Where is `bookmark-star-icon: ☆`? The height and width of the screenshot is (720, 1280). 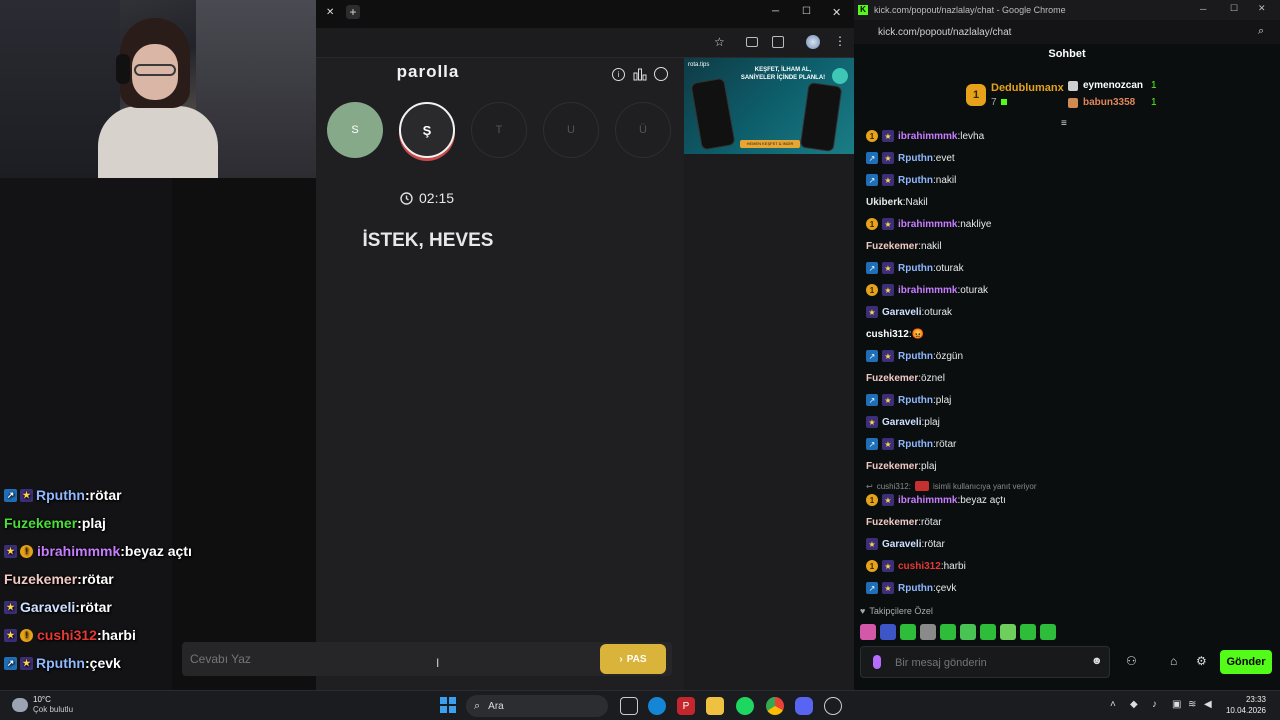 bookmark-star-icon: ☆ is located at coordinates (719, 42).